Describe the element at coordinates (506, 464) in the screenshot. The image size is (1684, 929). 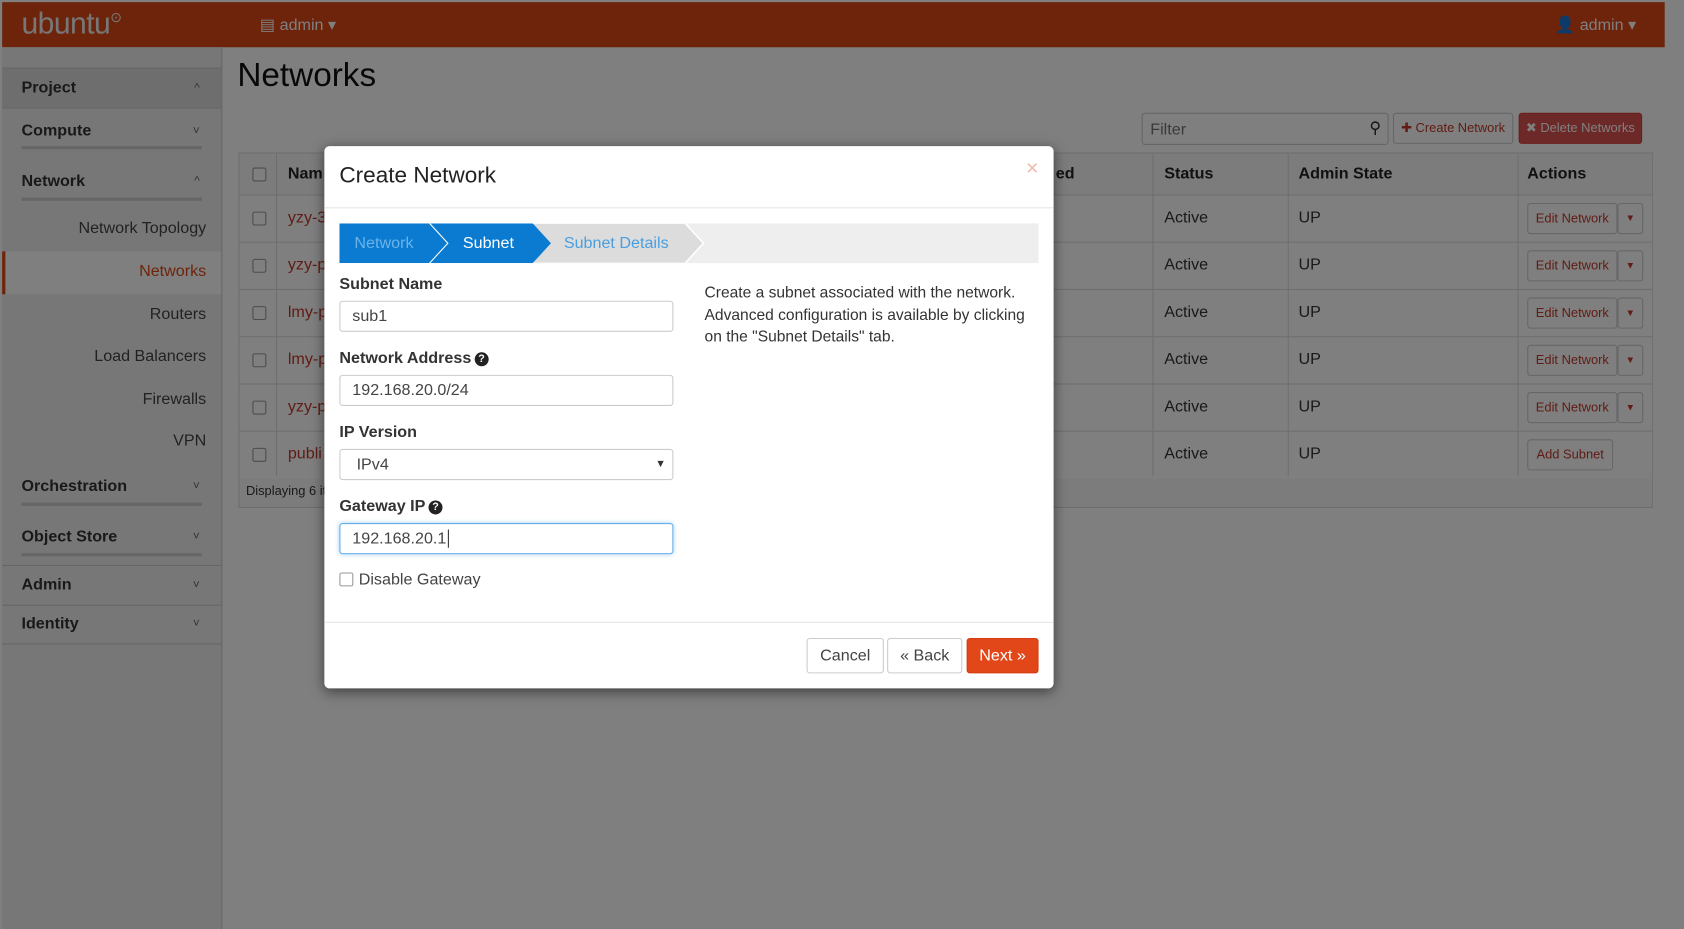
I see `ip-version-select: IPv4 ▼` at that location.